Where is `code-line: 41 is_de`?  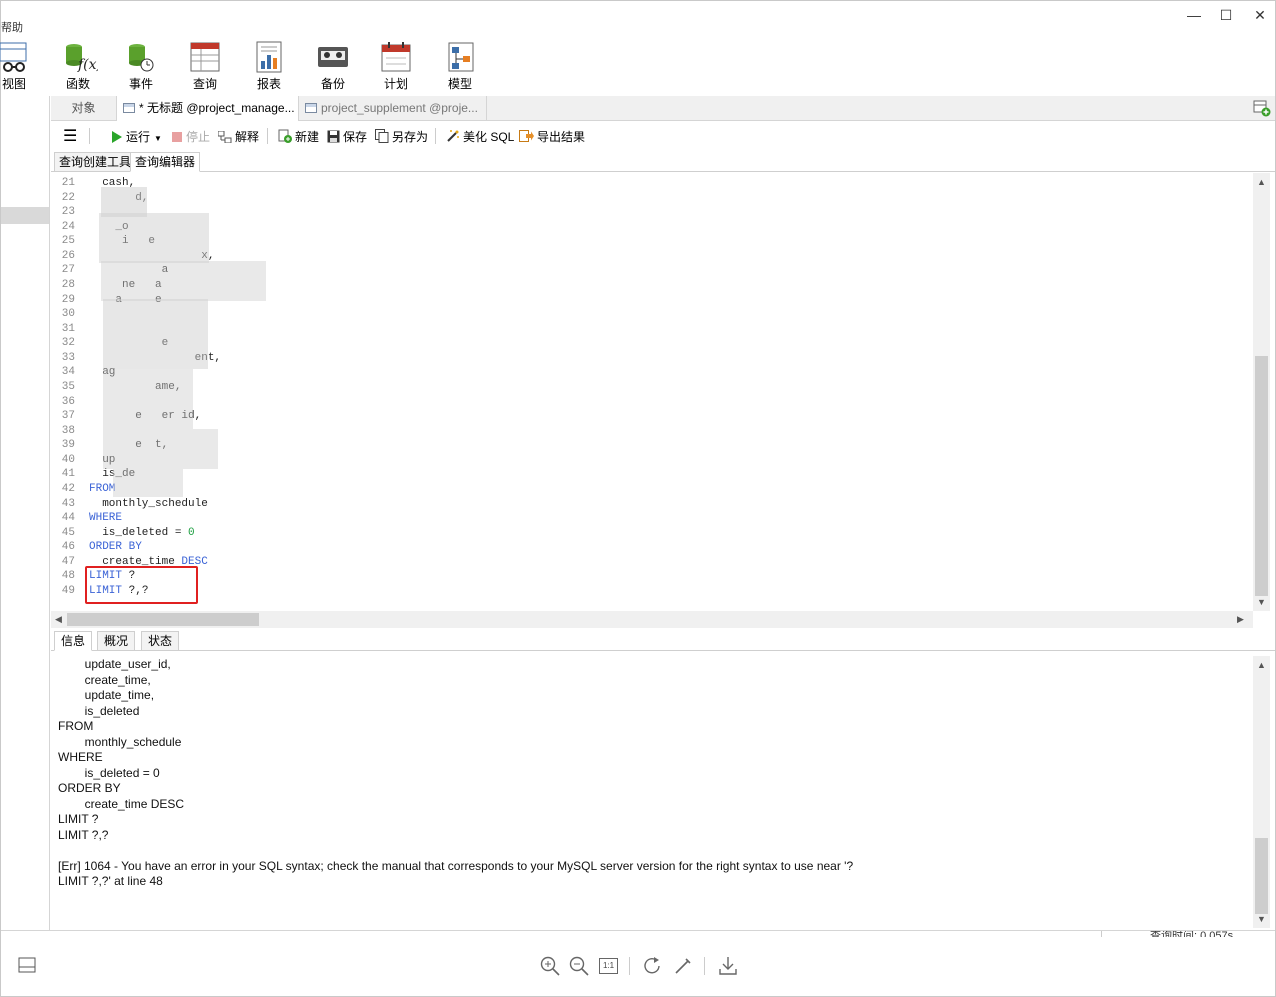 code-line: 41 is_de is located at coordinates (651, 475).